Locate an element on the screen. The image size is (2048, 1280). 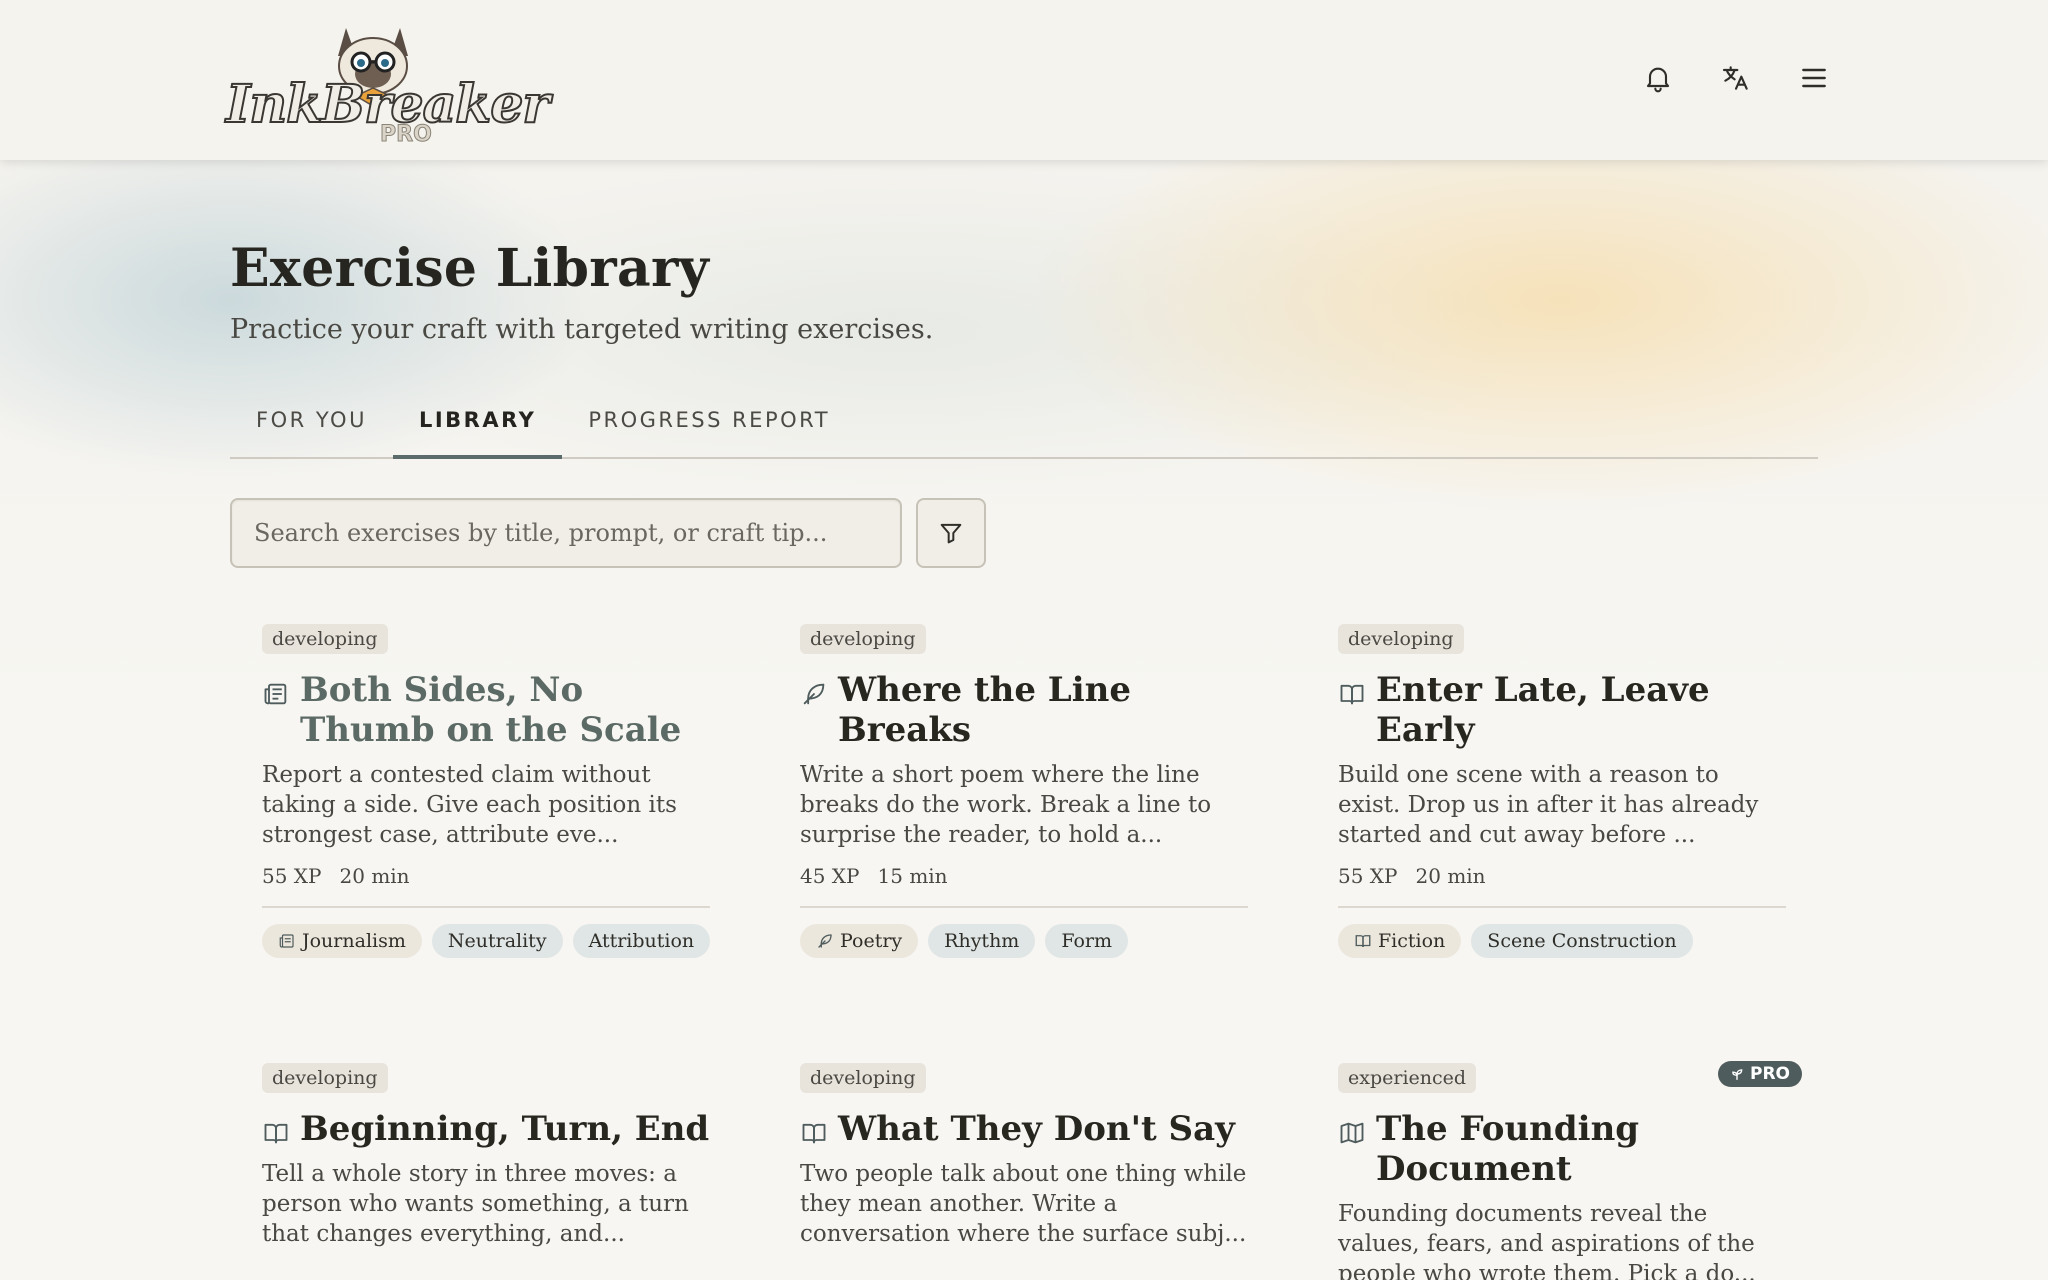
exercise-title: The Founding Document is located at coordinates (1581, 1149).